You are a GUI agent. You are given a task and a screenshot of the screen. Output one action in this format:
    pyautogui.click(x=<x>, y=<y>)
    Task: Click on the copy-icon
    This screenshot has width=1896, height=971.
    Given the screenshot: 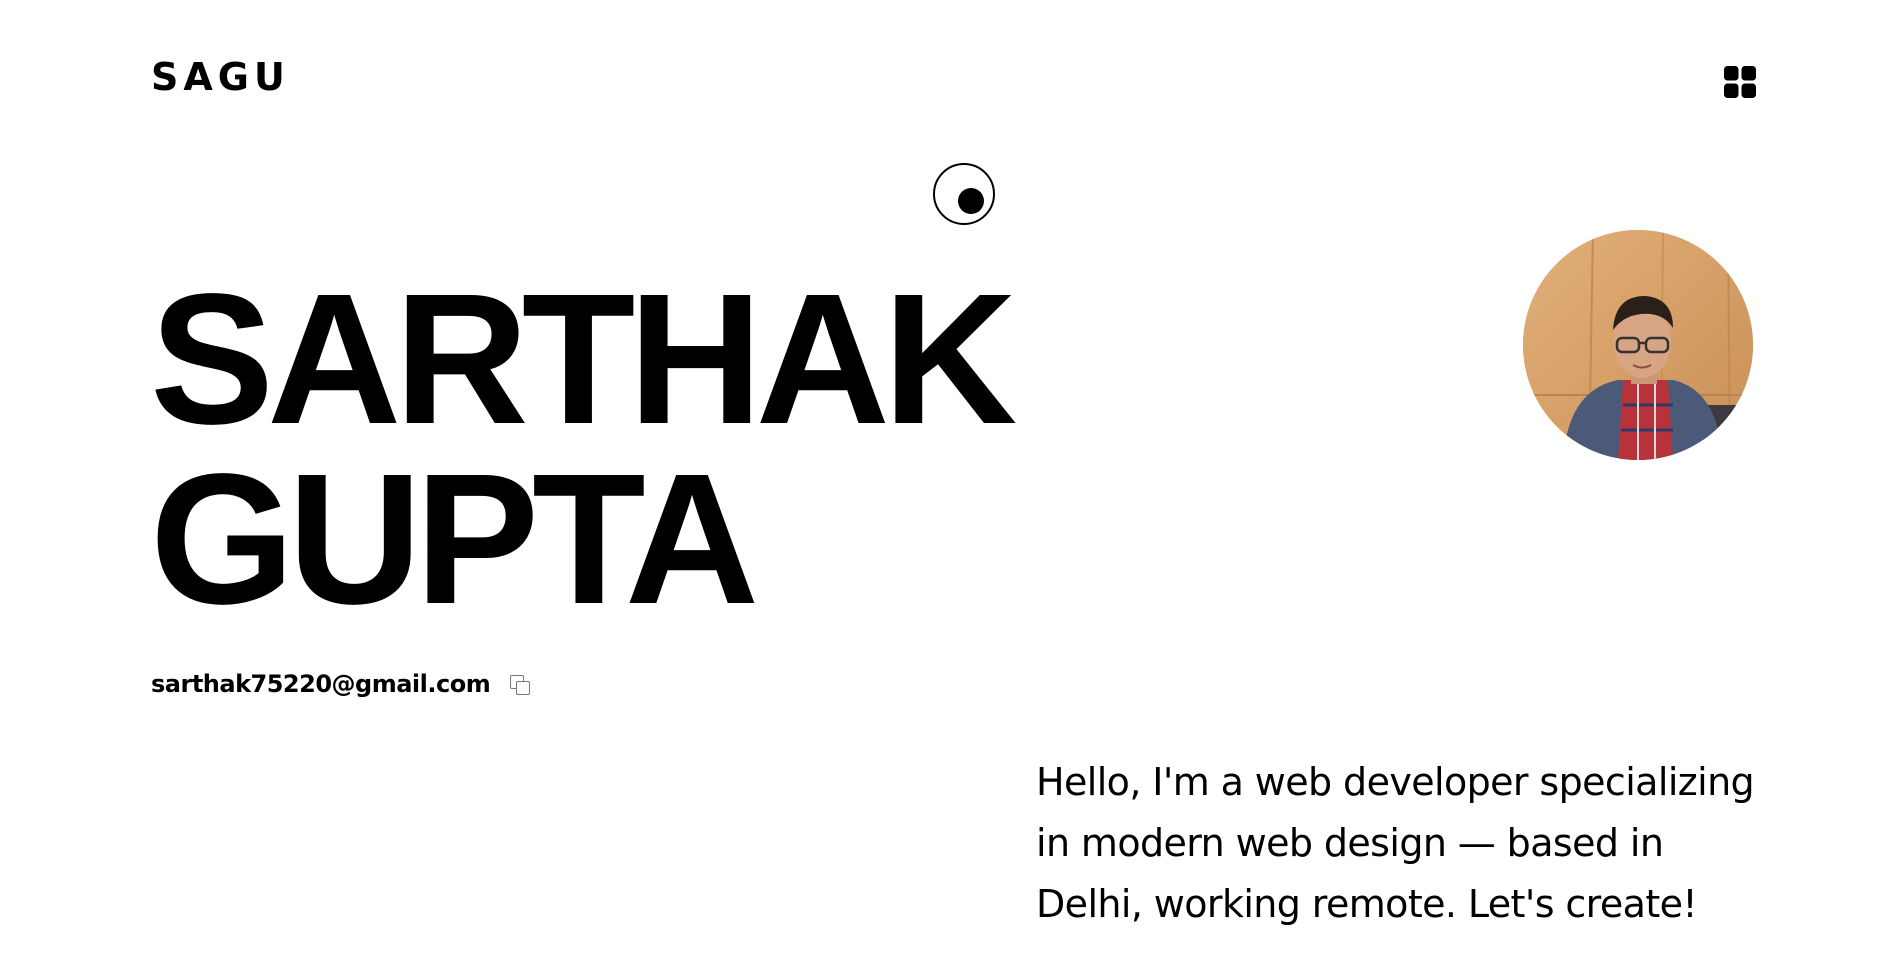 What is the action you would take?
    pyautogui.click(x=519, y=684)
    